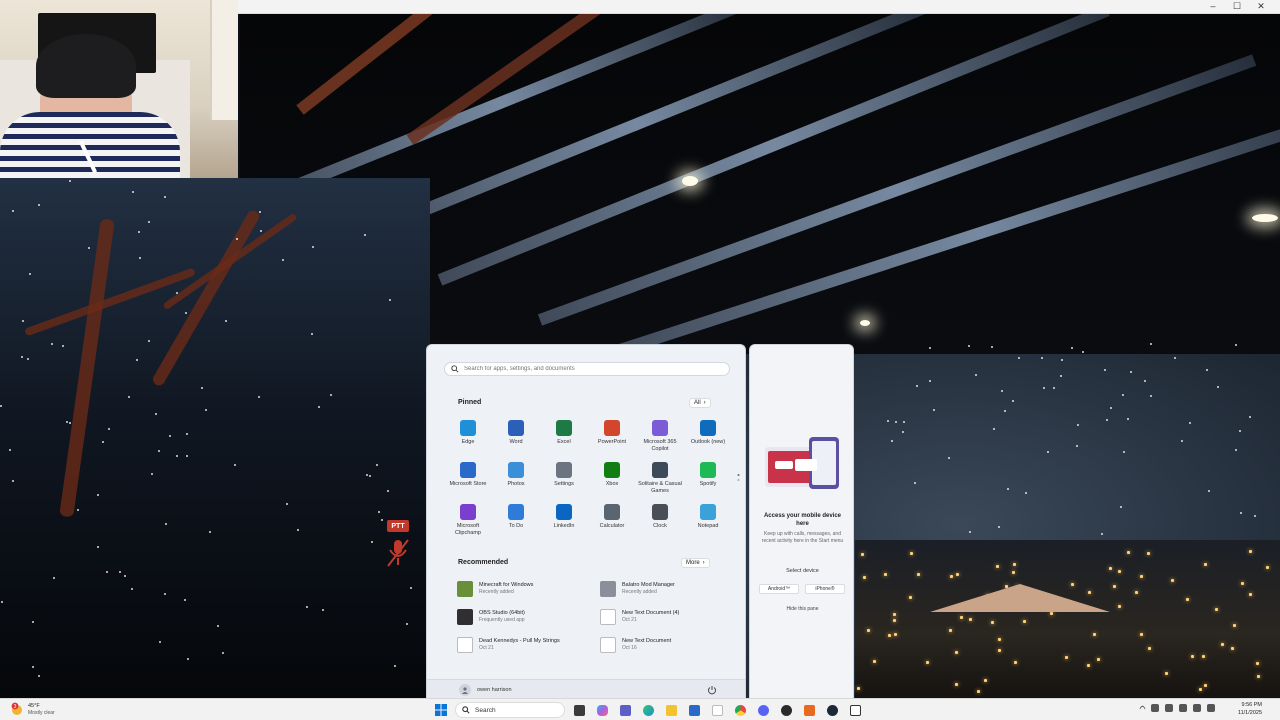 The image size is (1280, 720). I want to click on clock: 9:56 PM 11/1/2025, so click(1242, 709).